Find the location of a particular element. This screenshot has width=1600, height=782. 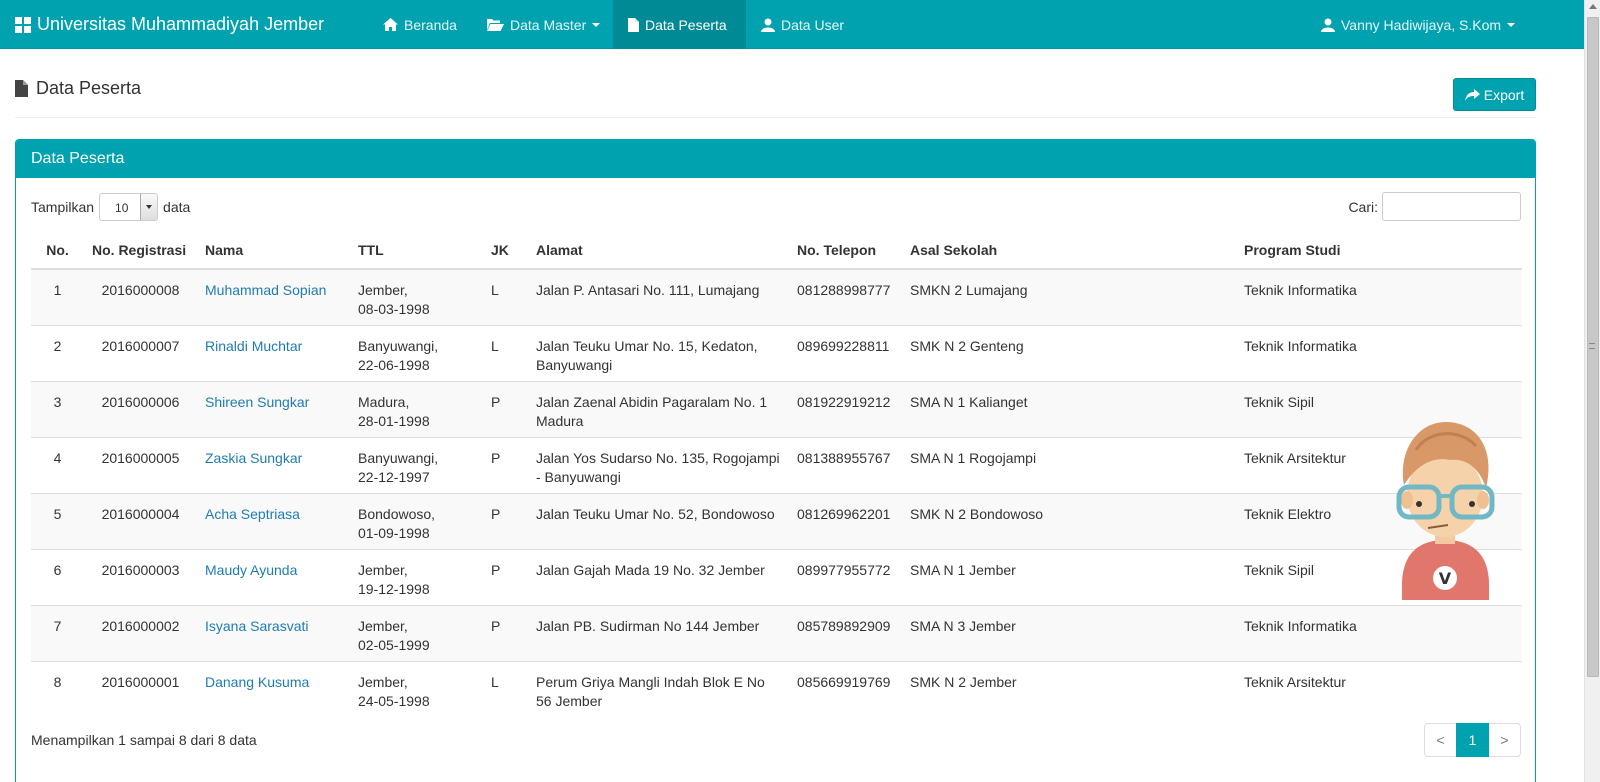

column-header: Alamat is located at coordinates (658, 251).